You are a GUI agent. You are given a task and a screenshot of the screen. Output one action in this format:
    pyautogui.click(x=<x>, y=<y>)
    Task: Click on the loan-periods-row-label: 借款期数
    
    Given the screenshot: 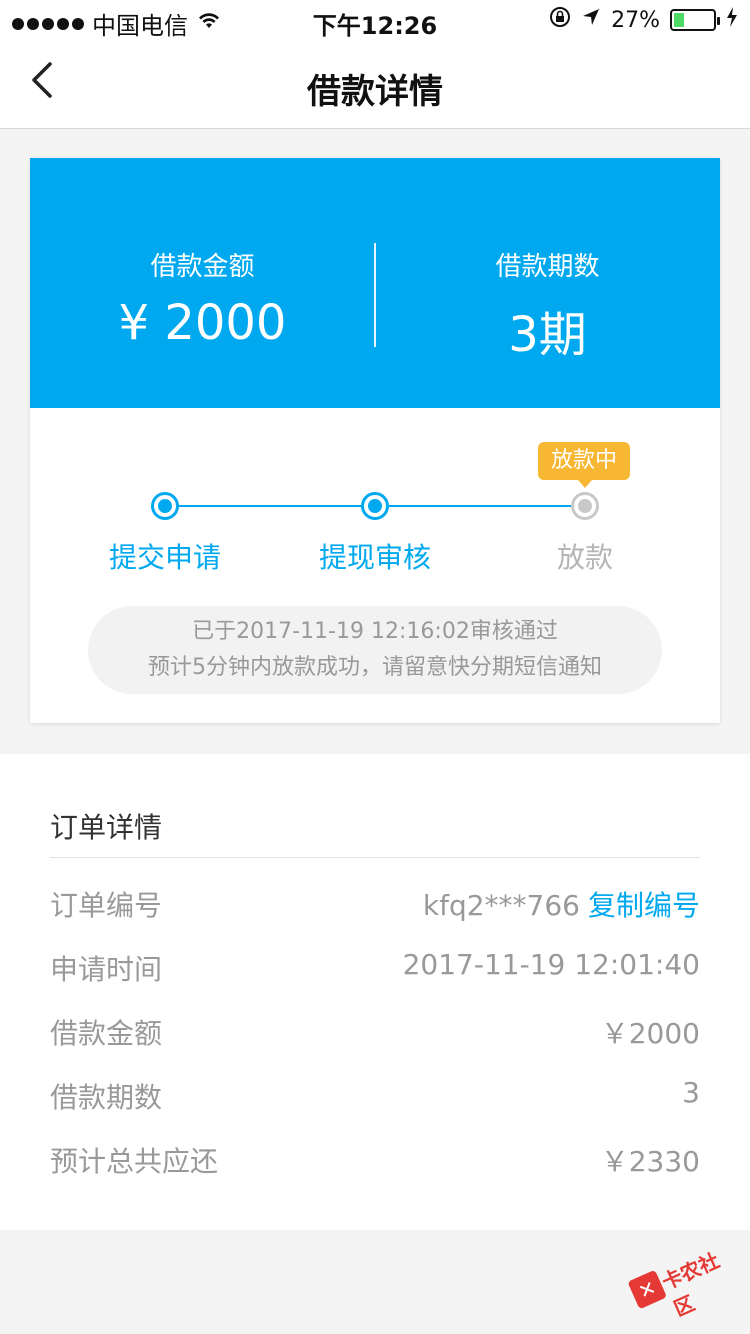 What is the action you would take?
    pyautogui.click(x=106, y=1097)
    